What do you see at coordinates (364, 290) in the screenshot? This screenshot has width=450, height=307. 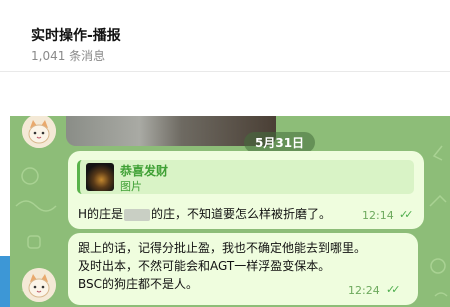 I see `message-time: 12:24` at bounding box center [364, 290].